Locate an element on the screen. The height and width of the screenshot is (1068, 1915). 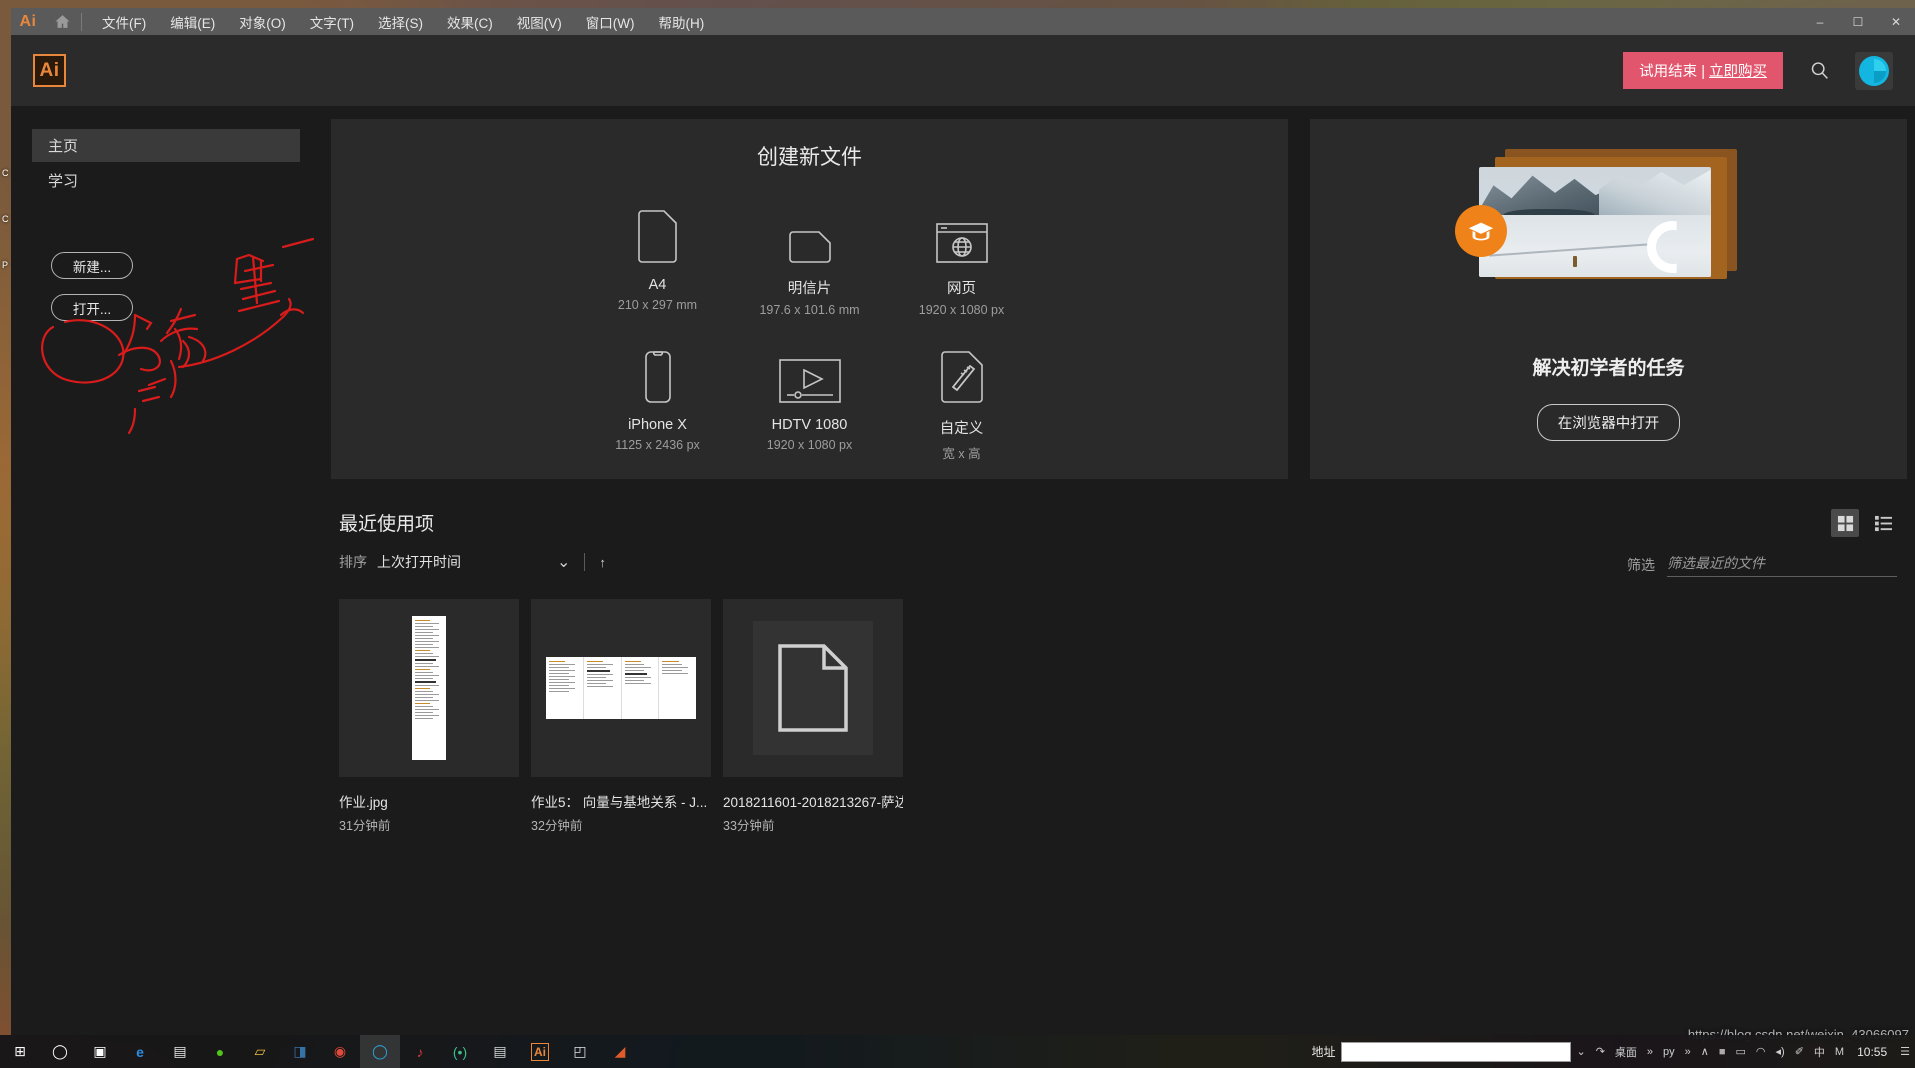
sort-divider is located at coordinates (585, 562).